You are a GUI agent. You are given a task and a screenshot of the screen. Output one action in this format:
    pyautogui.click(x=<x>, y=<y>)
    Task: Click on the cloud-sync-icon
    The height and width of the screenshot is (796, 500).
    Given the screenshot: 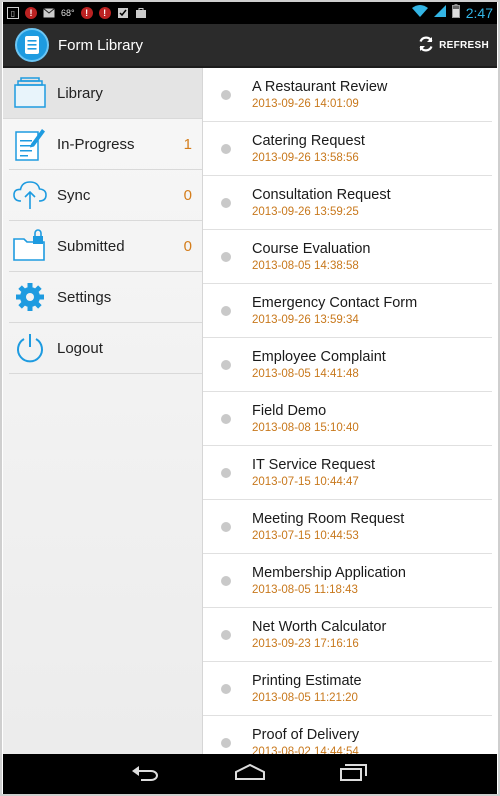 What is the action you would take?
    pyautogui.click(x=30, y=195)
    